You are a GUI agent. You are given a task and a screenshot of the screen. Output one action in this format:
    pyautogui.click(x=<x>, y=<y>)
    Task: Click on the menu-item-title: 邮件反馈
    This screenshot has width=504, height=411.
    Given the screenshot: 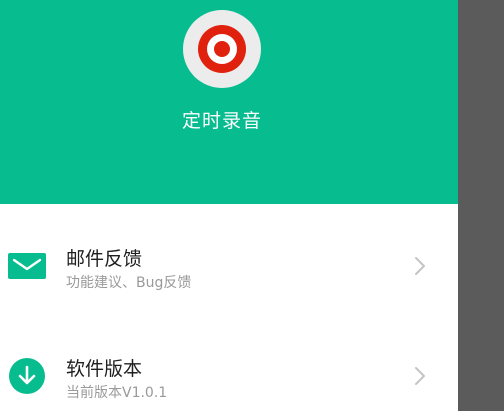 What is the action you would take?
    pyautogui.click(x=104, y=259)
    